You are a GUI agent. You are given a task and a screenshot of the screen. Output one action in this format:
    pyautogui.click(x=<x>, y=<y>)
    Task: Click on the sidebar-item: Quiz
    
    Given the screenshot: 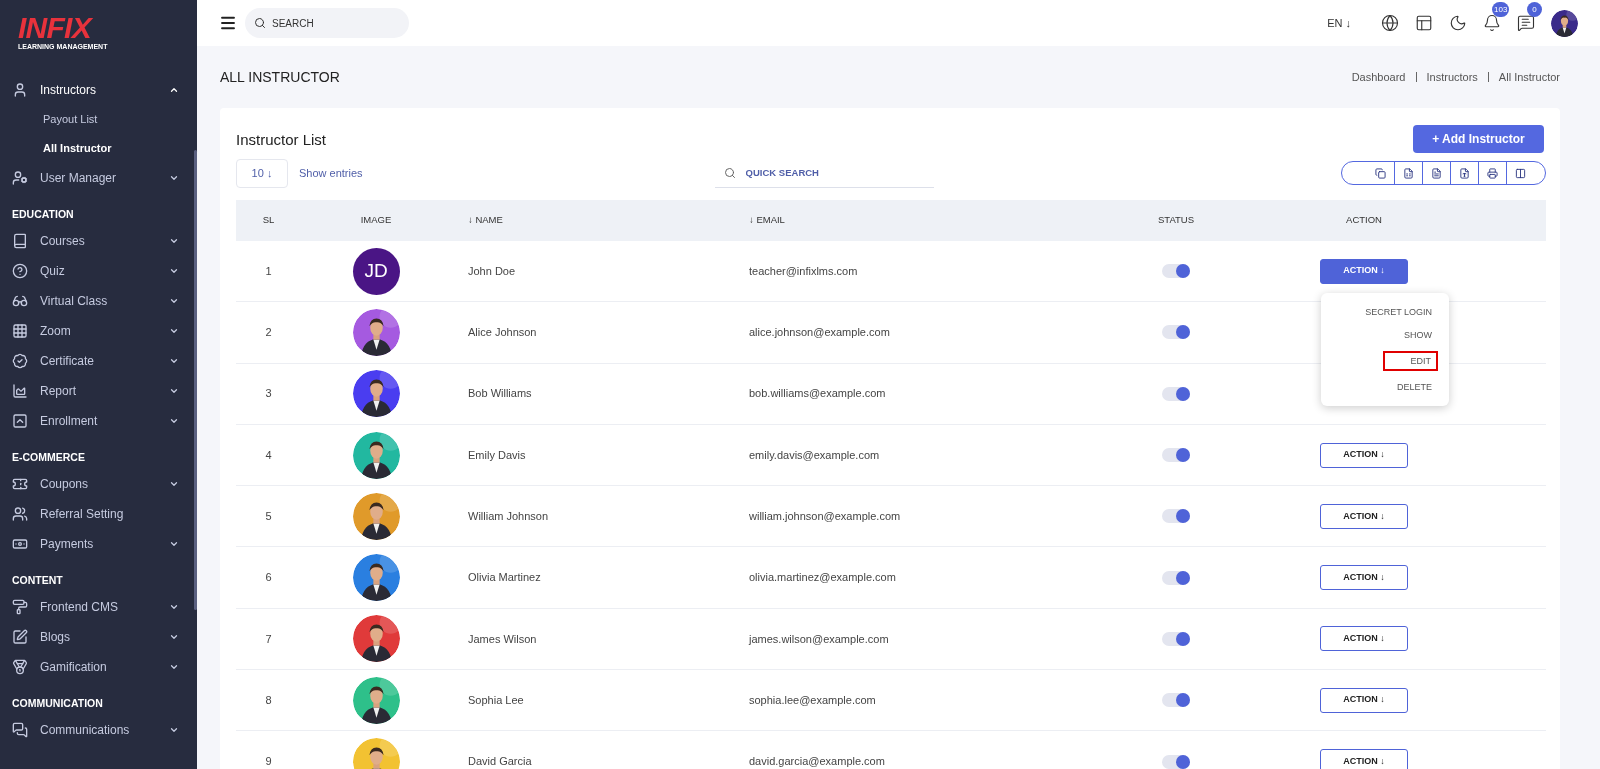 What is the action you would take?
    pyautogui.click(x=98, y=270)
    